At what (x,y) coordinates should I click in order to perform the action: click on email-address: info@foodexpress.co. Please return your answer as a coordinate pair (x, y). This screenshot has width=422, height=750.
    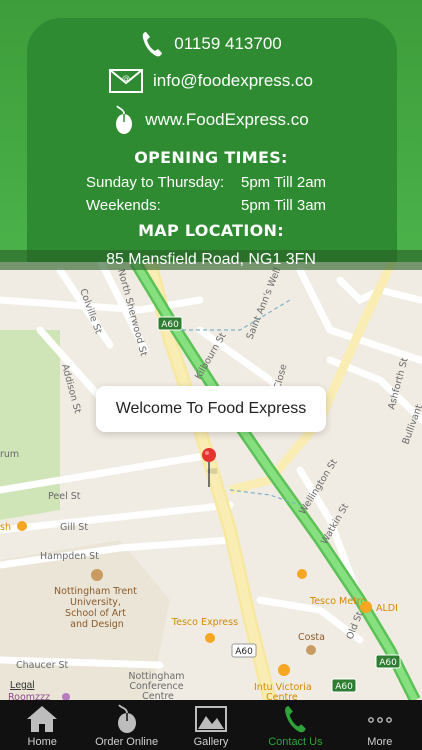
    Looking at the image, I should click on (233, 81).